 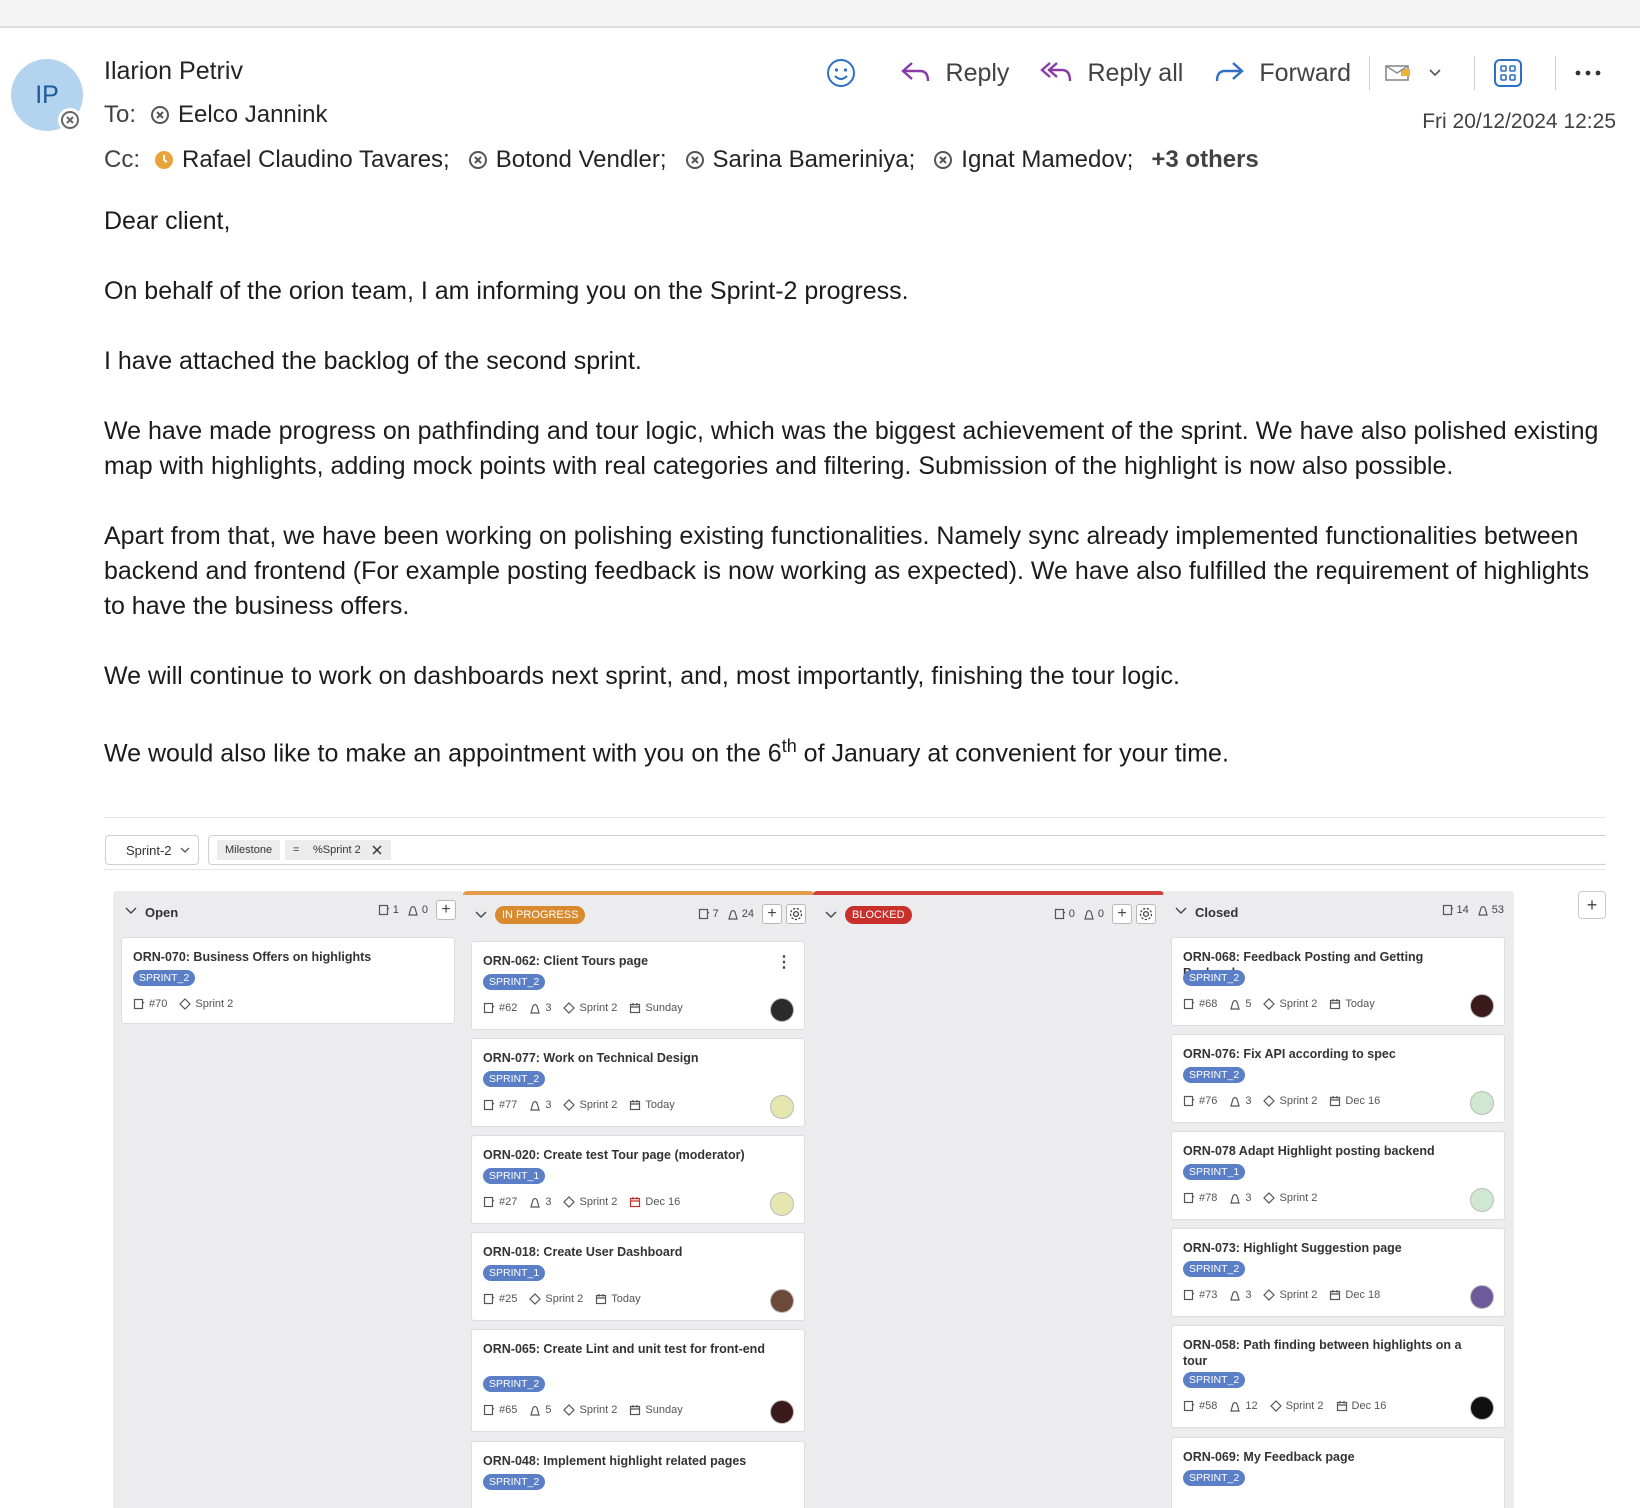 I want to click on card-menu-button: ⋮, so click(x=784, y=962).